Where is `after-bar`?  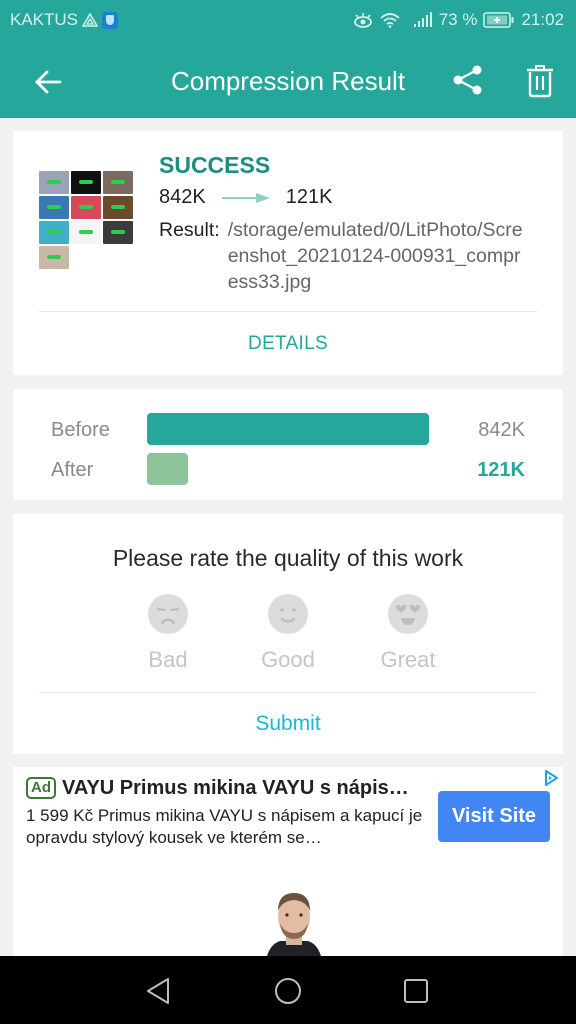 after-bar is located at coordinates (167, 469).